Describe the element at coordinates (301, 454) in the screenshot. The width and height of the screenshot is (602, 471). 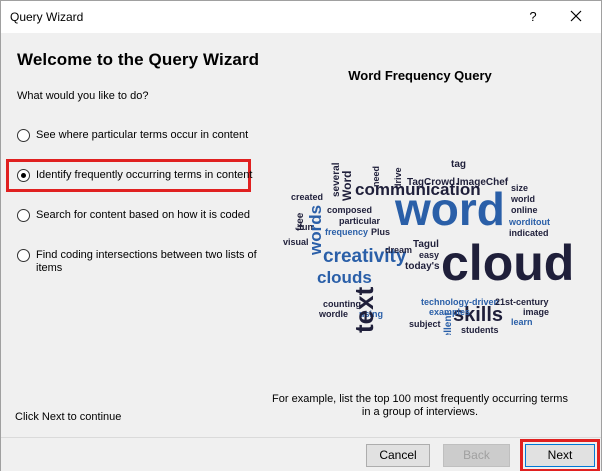
I see `wizard-footer: Cancel Back Next` at that location.